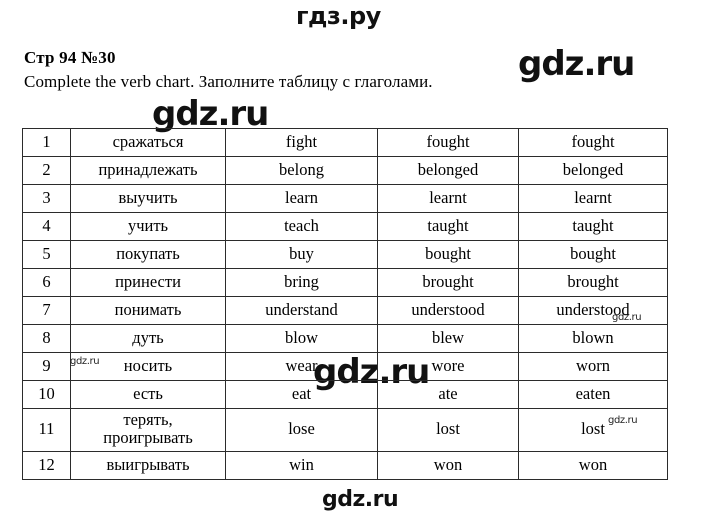 The image size is (720, 519). I want to click on table-row: 7 понимать understand understood understood, so click(345, 310).